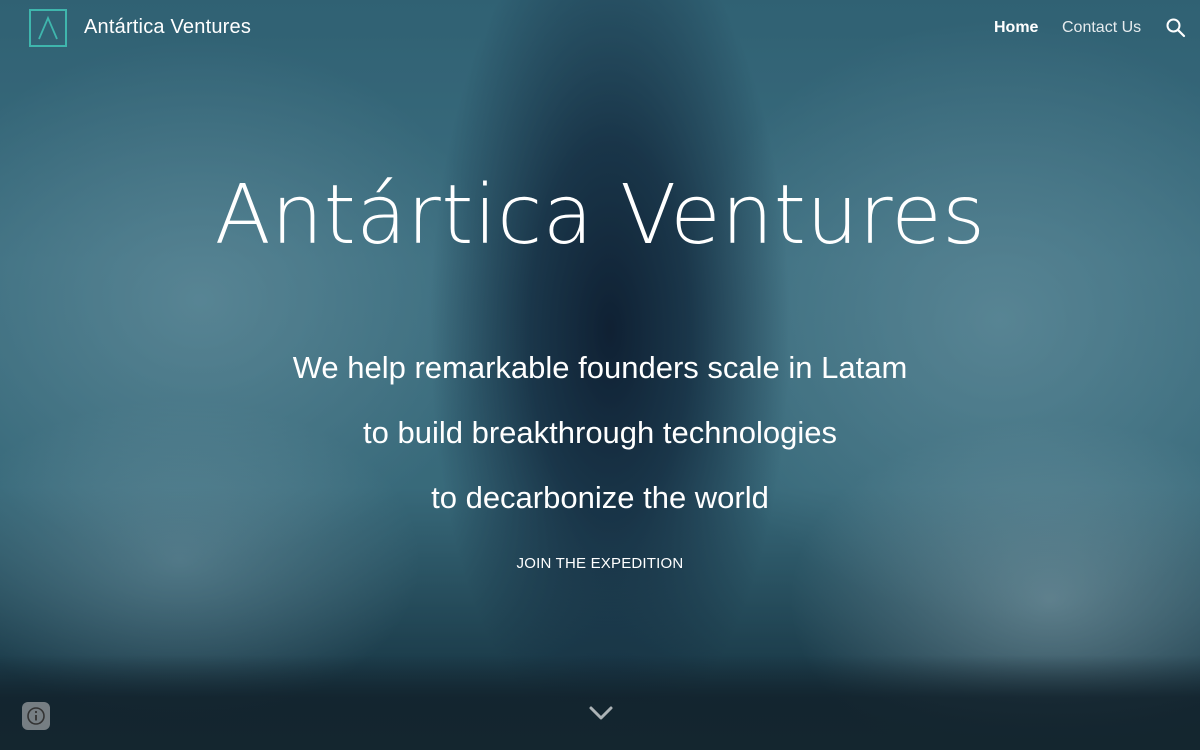 This screenshot has width=1200, height=750. I want to click on hero-title: Antártica Ventures, so click(600, 215).